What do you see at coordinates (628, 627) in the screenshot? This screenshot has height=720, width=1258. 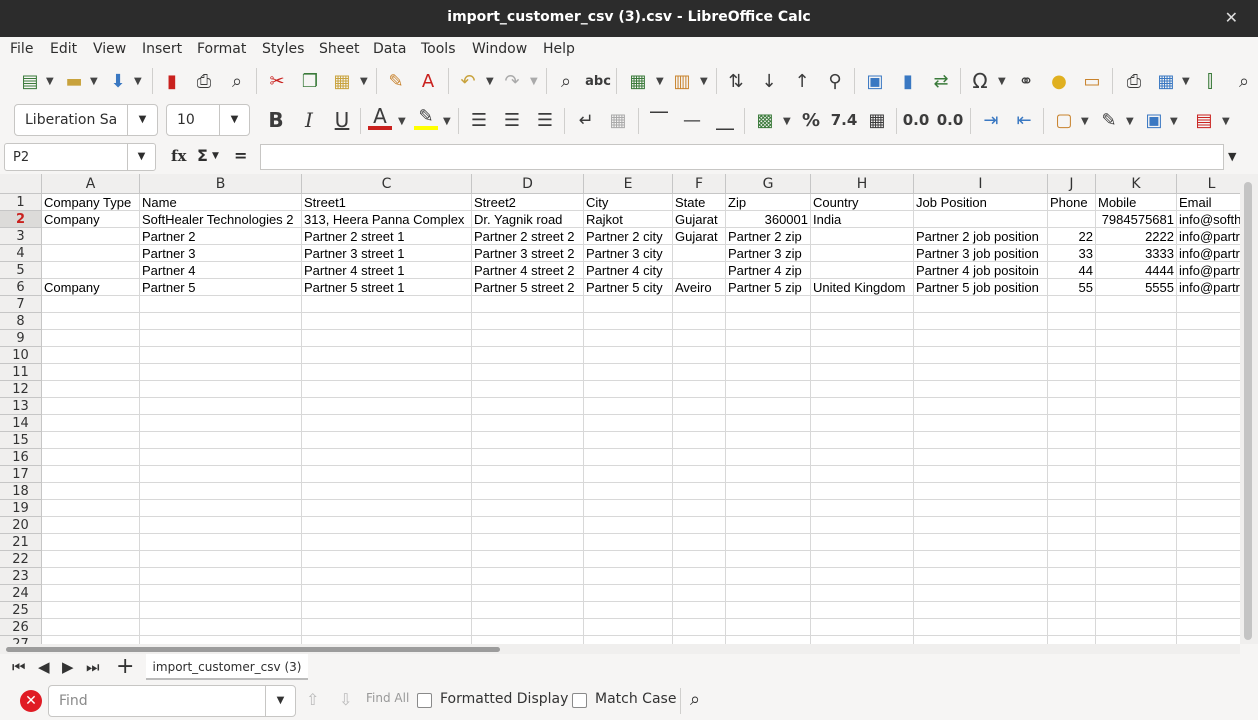 I see `cell-e26` at bounding box center [628, 627].